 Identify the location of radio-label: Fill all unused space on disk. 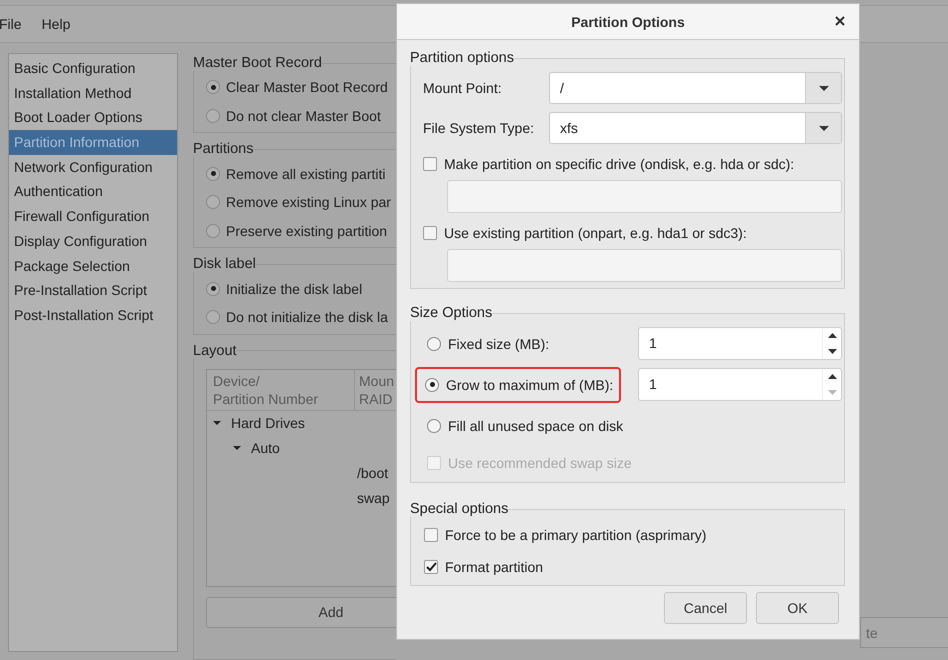
(536, 426).